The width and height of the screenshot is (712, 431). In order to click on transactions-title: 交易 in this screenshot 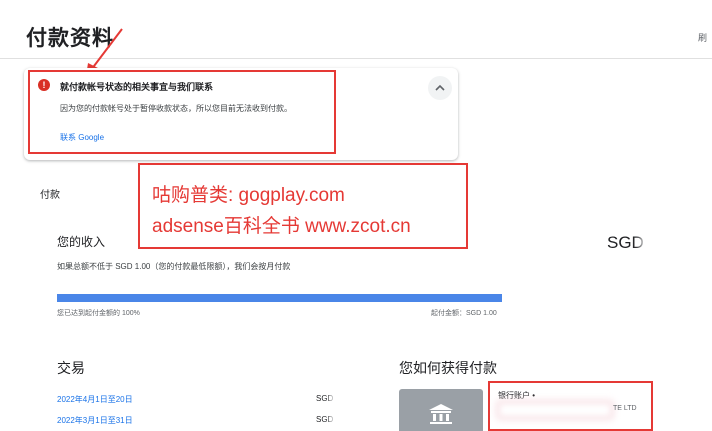, I will do `click(71, 368)`.